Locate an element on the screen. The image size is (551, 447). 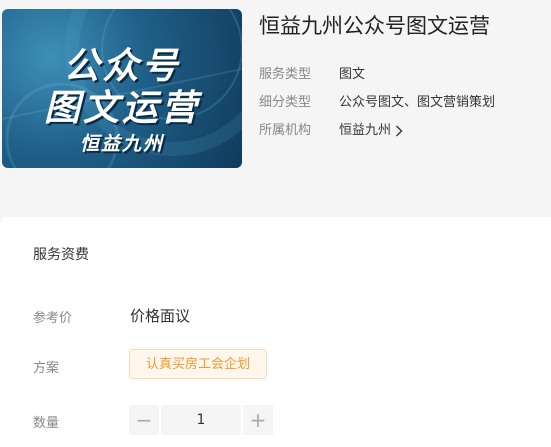
price-label: 参考价 is located at coordinates (53, 318).